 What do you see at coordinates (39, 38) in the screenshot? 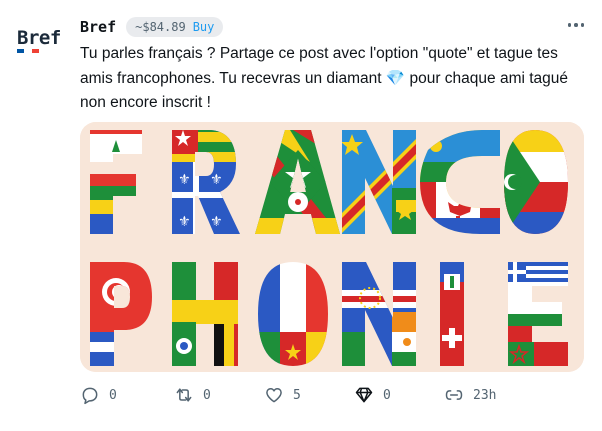
I see `avatar-logo-text: Bref` at bounding box center [39, 38].